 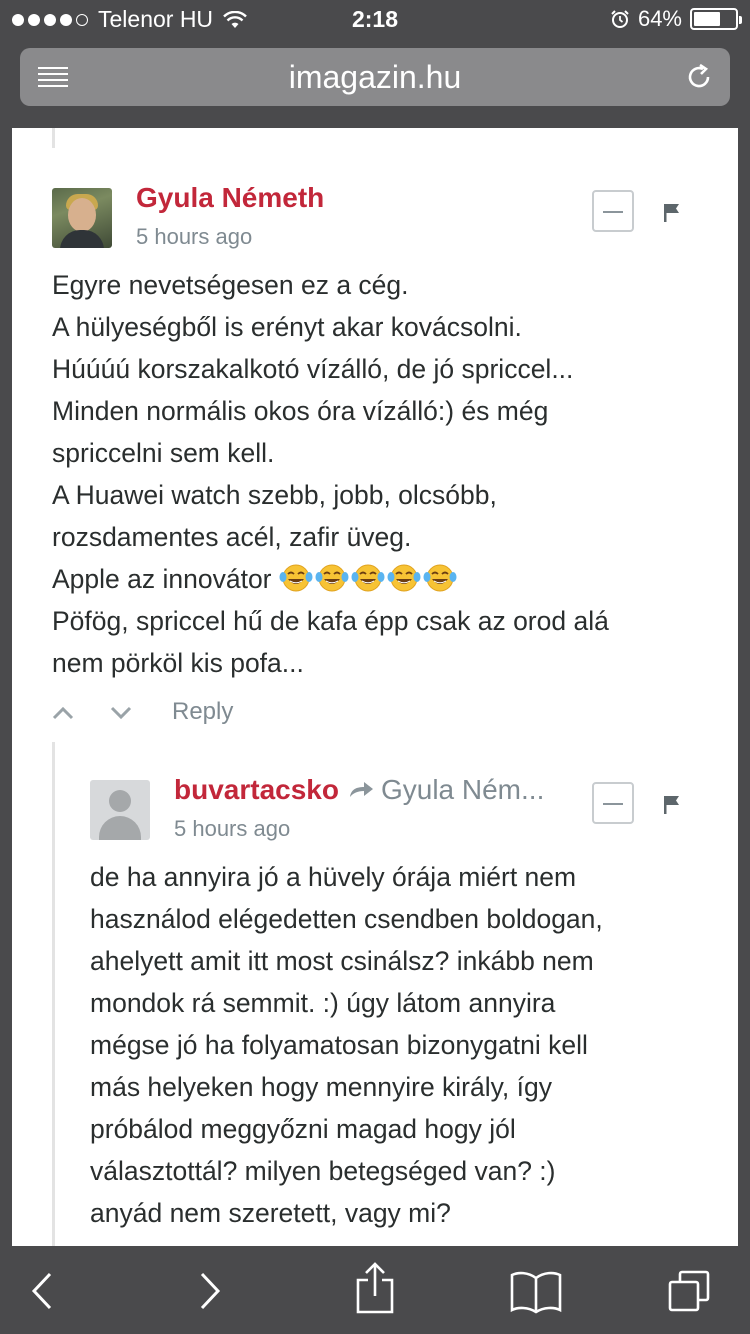 I want to click on comment-line: A Huawei watch szebb, jobb, olcsóbb,, so click(x=274, y=495).